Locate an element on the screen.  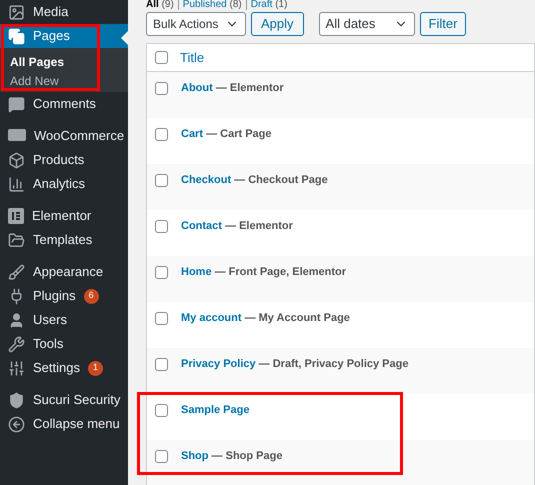
page-title-link: Privacy Policy is located at coordinates (218, 364).